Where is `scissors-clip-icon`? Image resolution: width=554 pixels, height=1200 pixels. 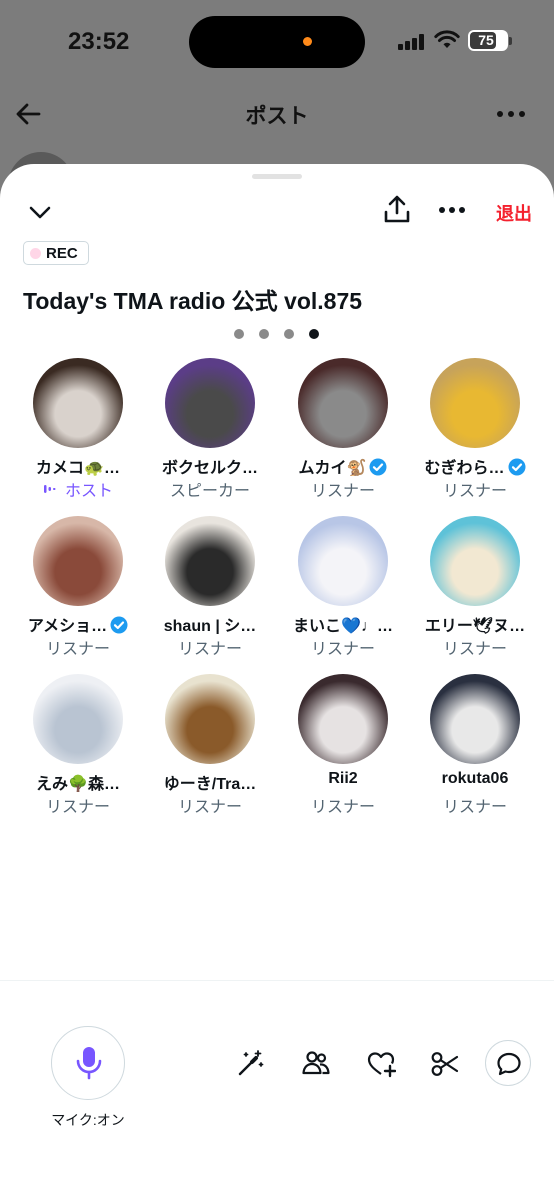 scissors-clip-icon is located at coordinates (445, 1064).